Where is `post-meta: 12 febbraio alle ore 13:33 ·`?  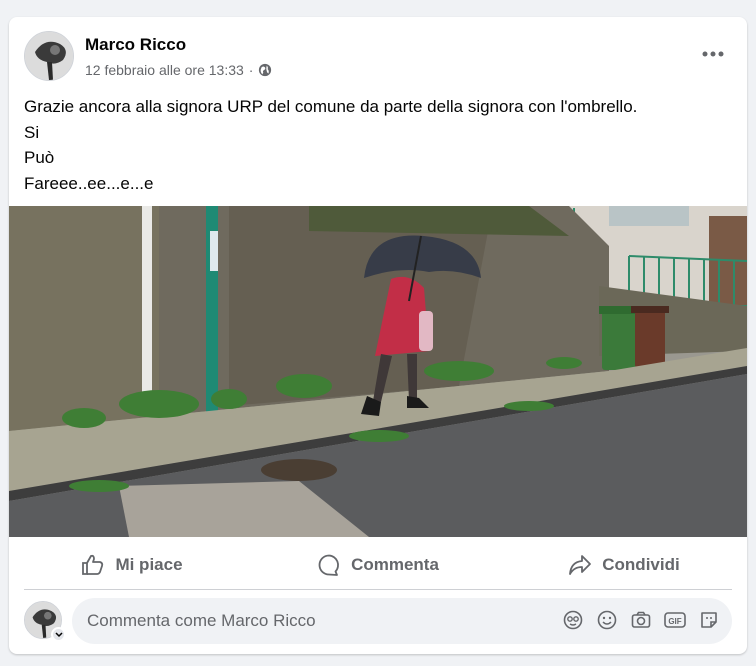
post-meta: 12 febbraio alle ore 13:33 · is located at coordinates (178, 70).